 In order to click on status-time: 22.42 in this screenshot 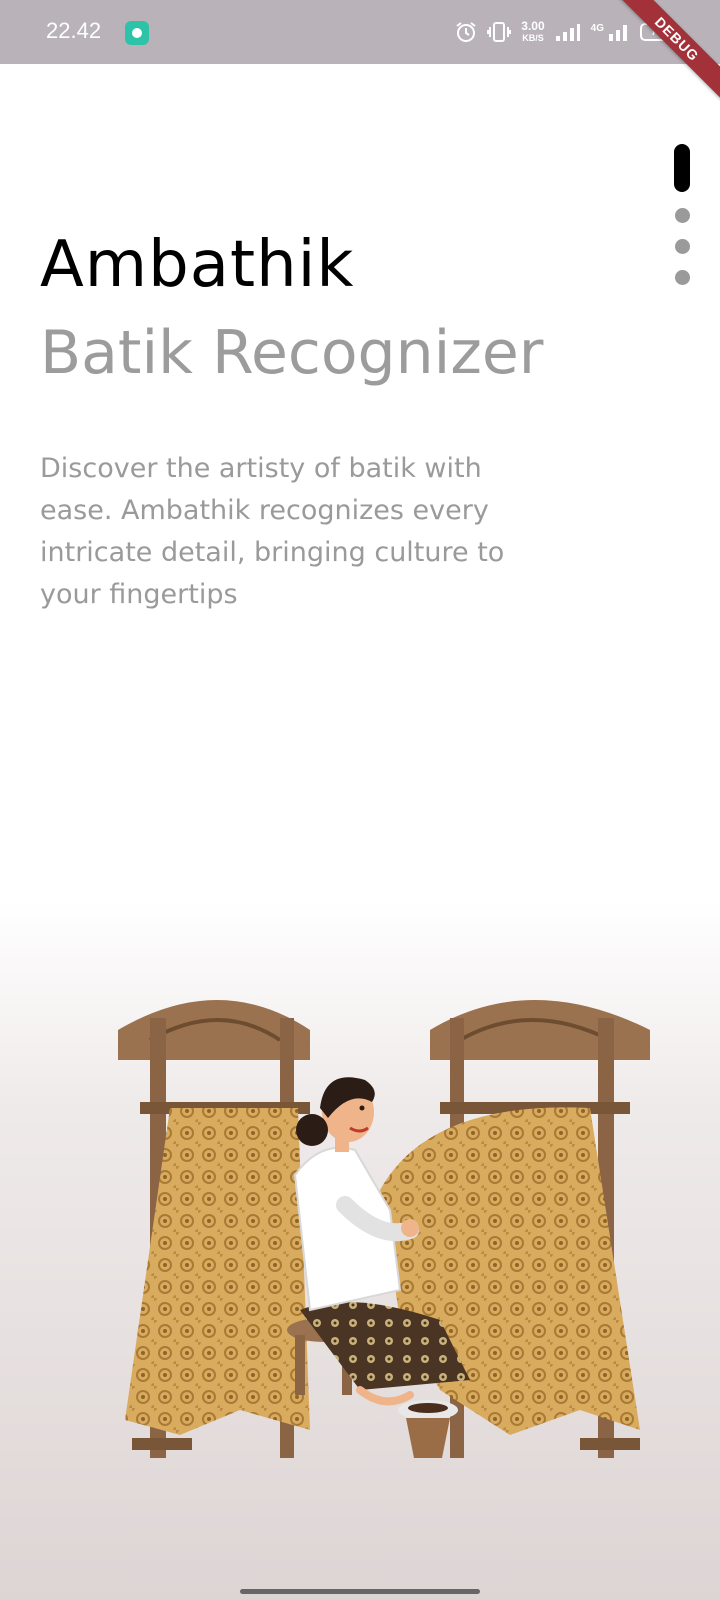, I will do `click(74, 30)`.